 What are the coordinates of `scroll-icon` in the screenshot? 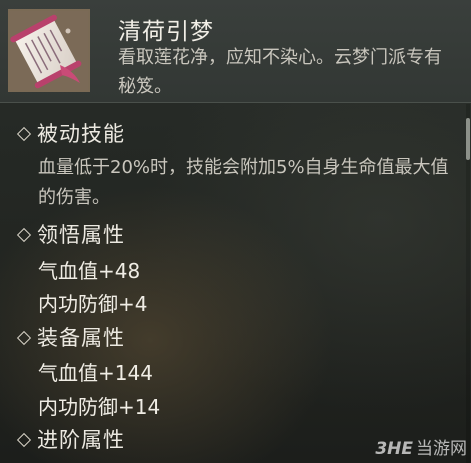 It's located at (49, 50).